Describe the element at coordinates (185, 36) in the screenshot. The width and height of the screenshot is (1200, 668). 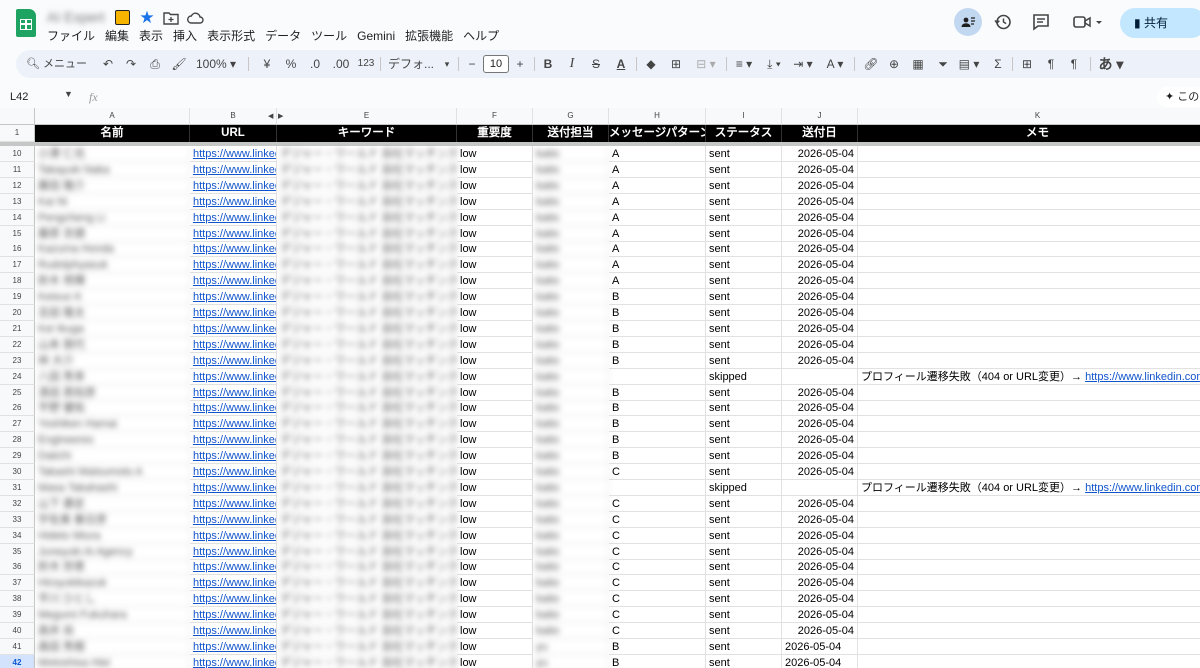
I see `menu-item-3: 挿入` at that location.